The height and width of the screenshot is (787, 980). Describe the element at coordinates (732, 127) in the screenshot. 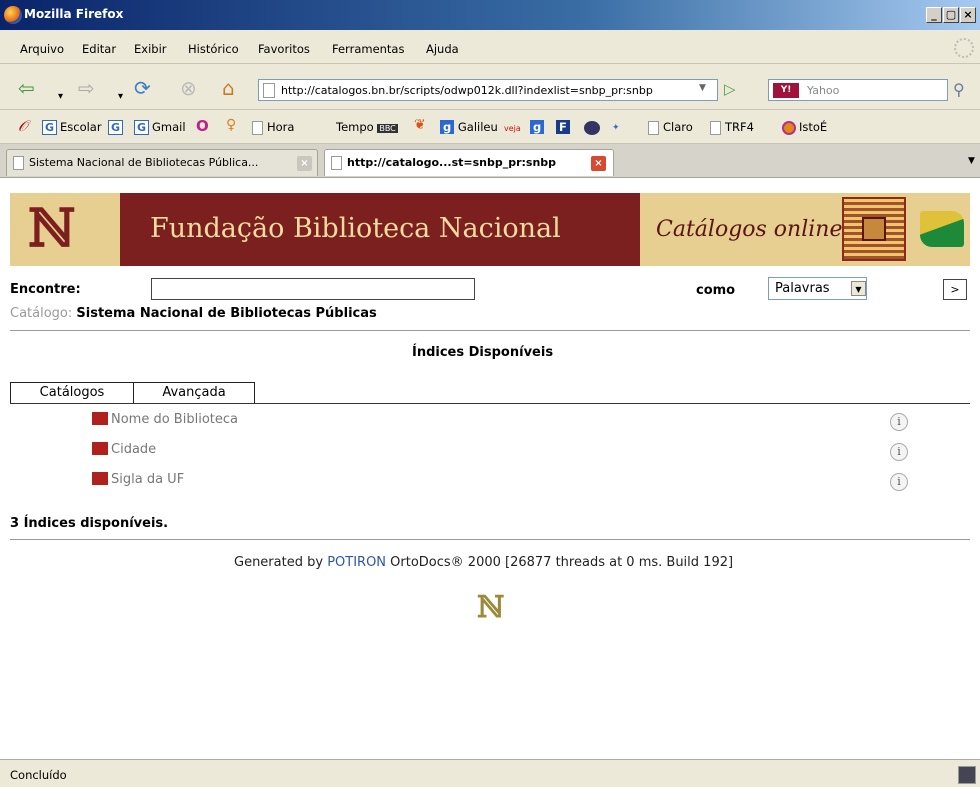

I see `bookmark-trf4: TRF4` at that location.